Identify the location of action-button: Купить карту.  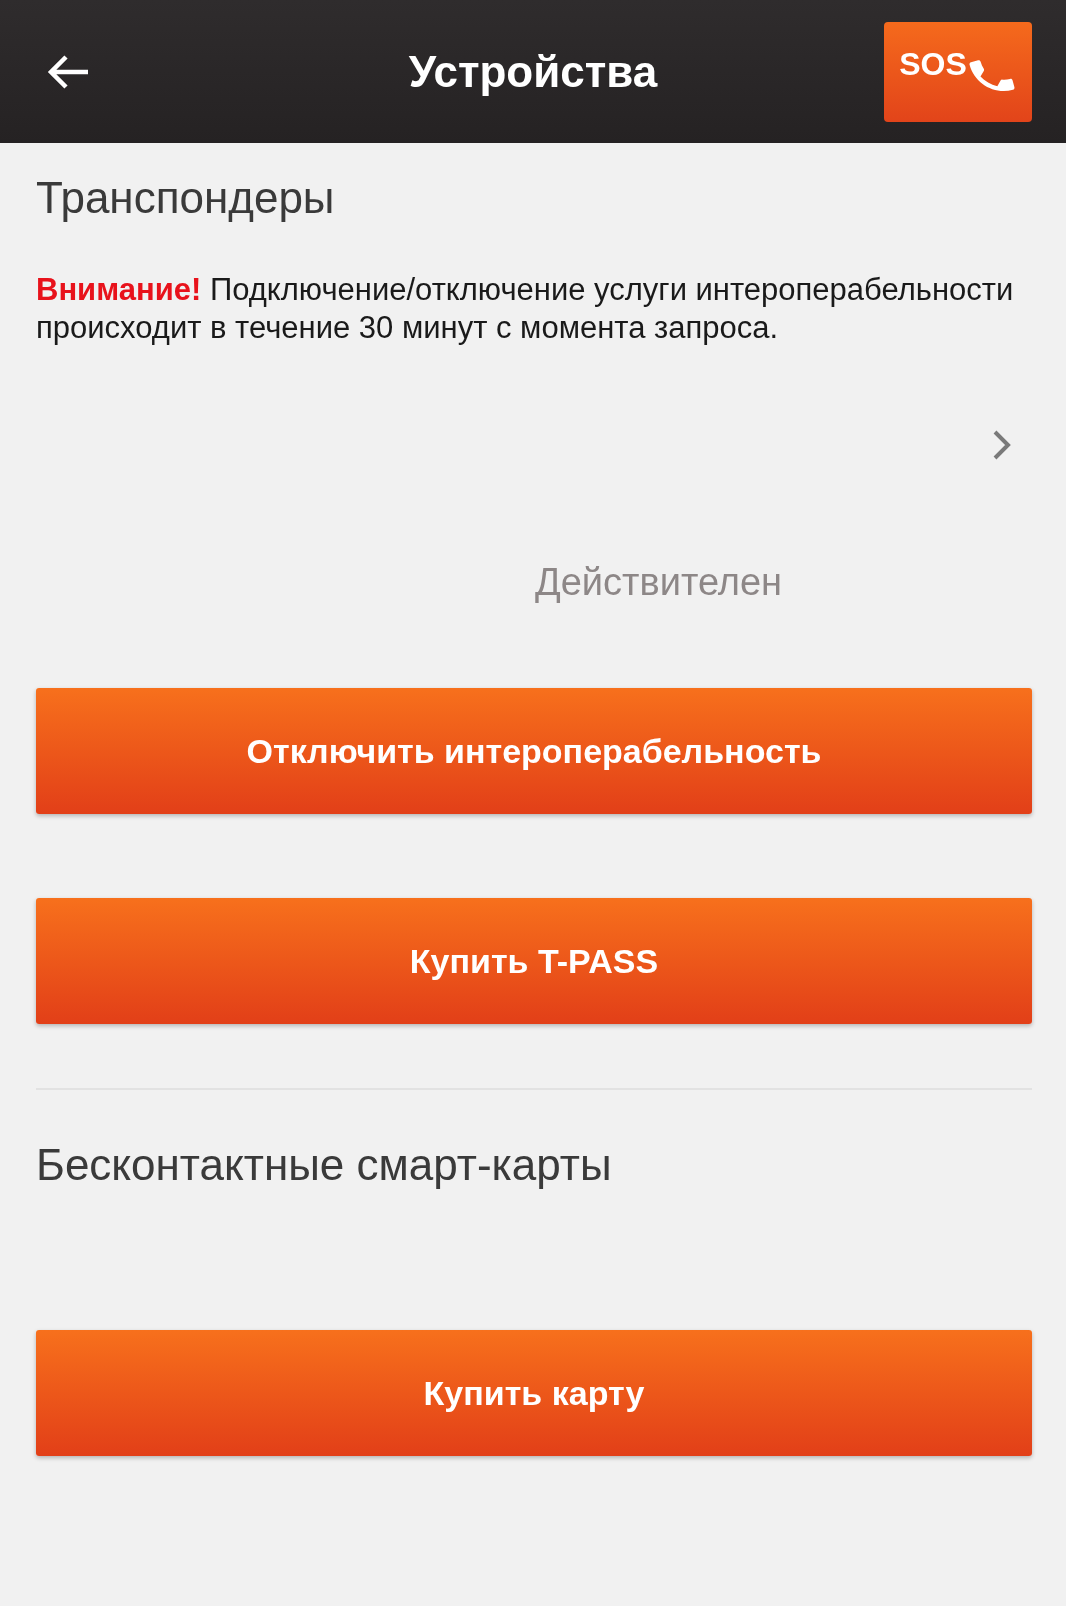
(534, 1393).